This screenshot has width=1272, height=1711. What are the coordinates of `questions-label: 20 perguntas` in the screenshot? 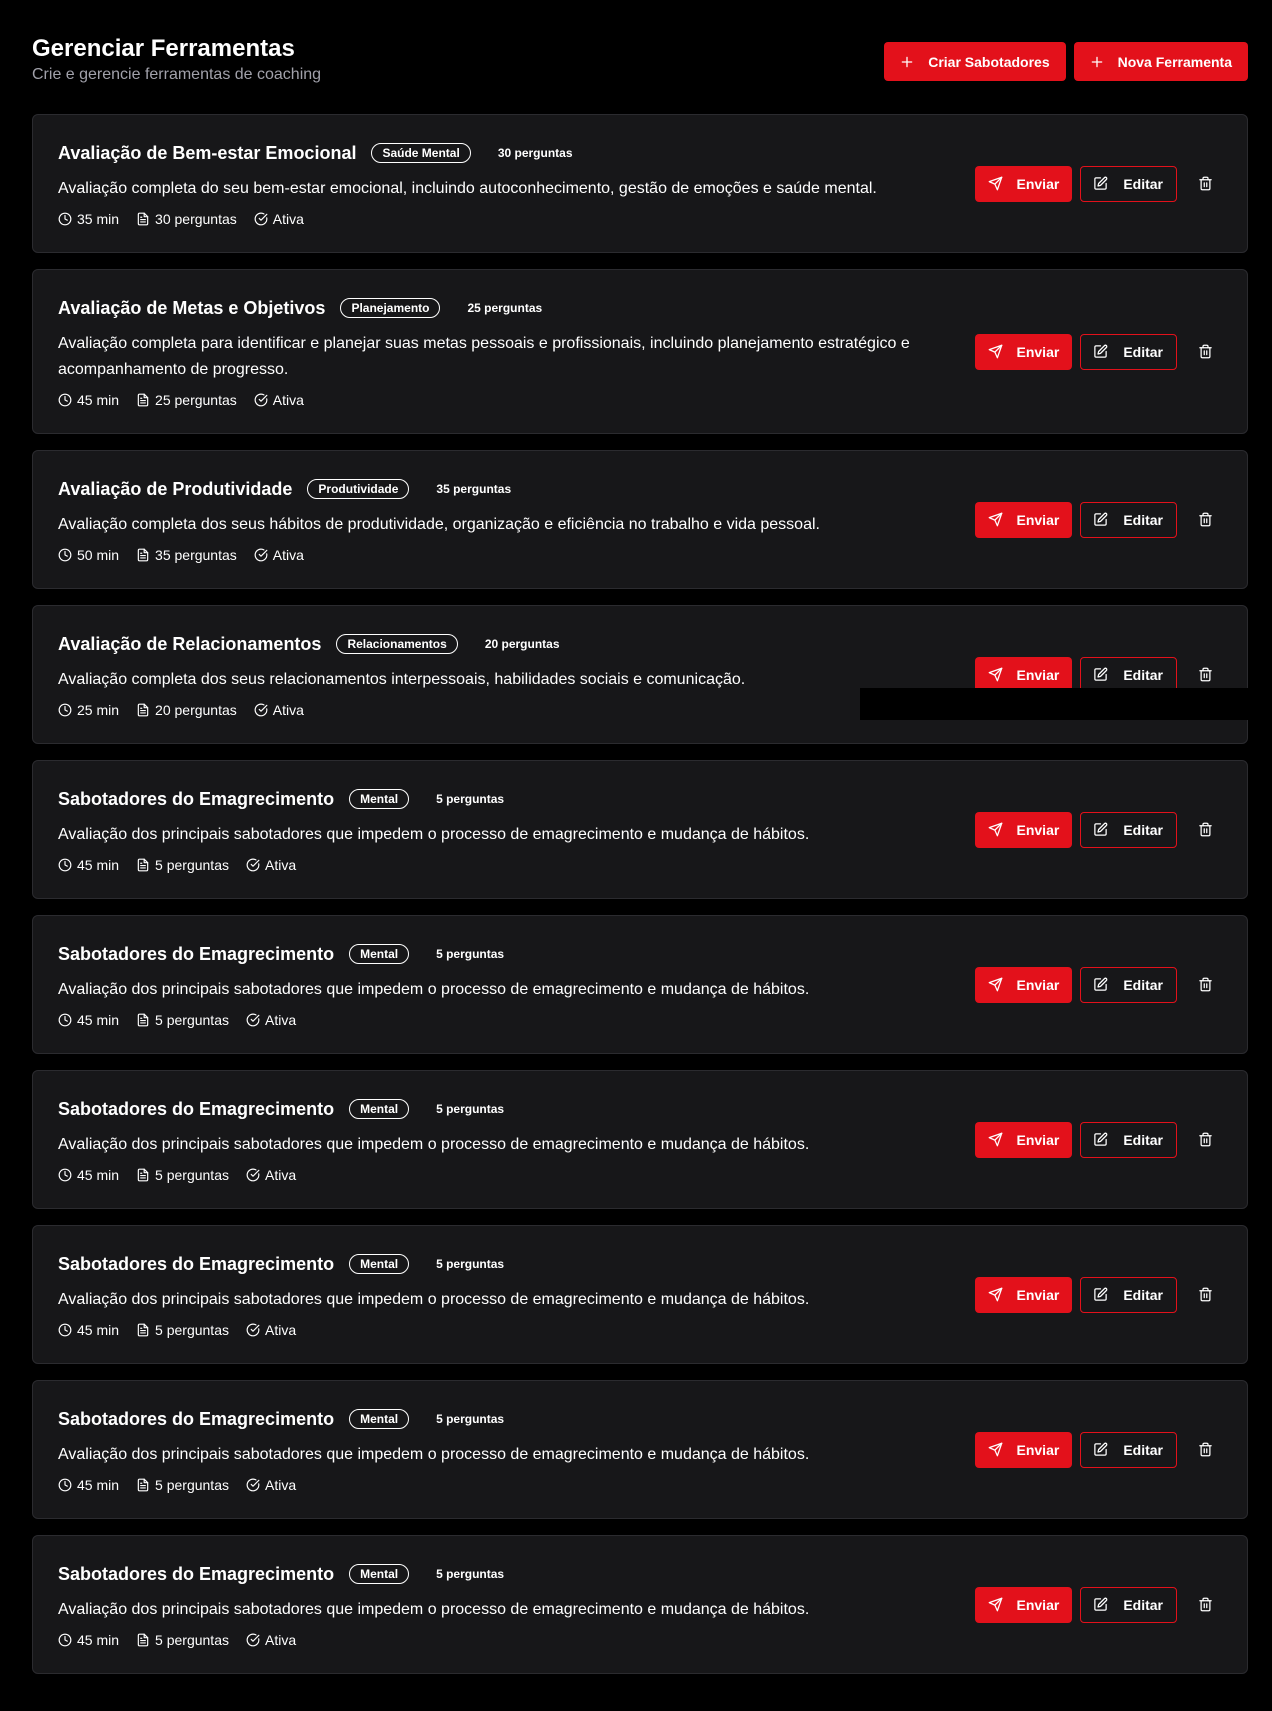 It's located at (196, 710).